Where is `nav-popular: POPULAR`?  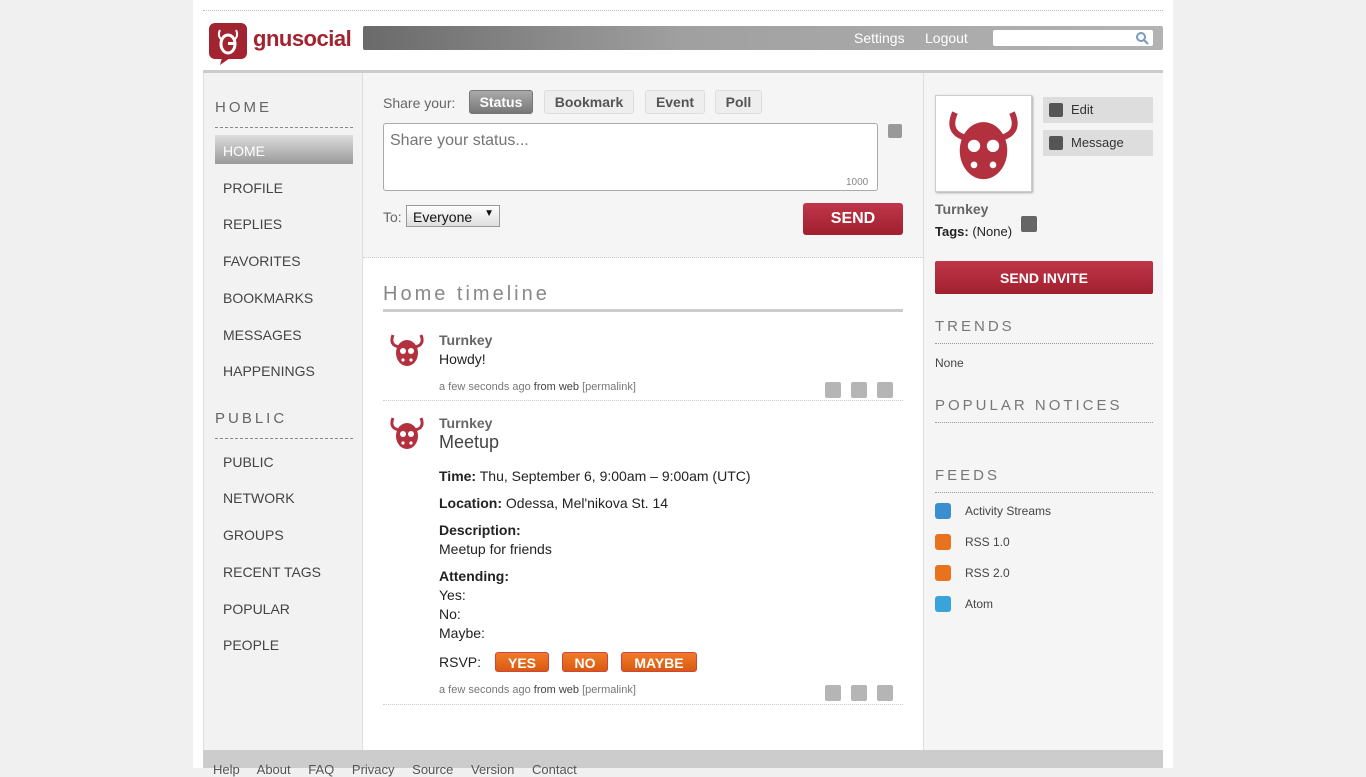
nav-popular: POPULAR is located at coordinates (284, 607).